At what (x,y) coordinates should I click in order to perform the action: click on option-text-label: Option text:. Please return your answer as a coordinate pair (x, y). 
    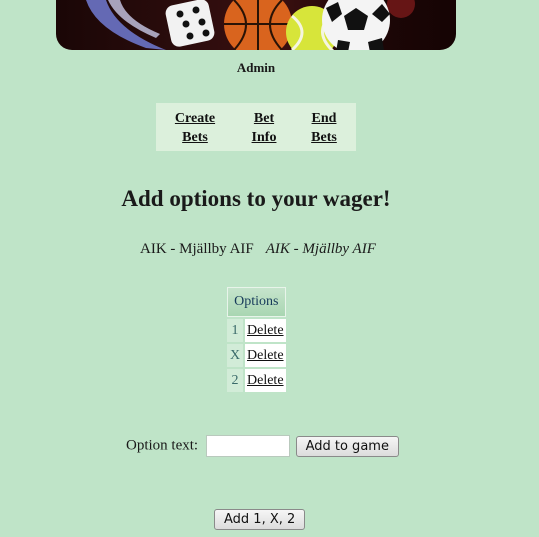
    Looking at the image, I should click on (162, 445).